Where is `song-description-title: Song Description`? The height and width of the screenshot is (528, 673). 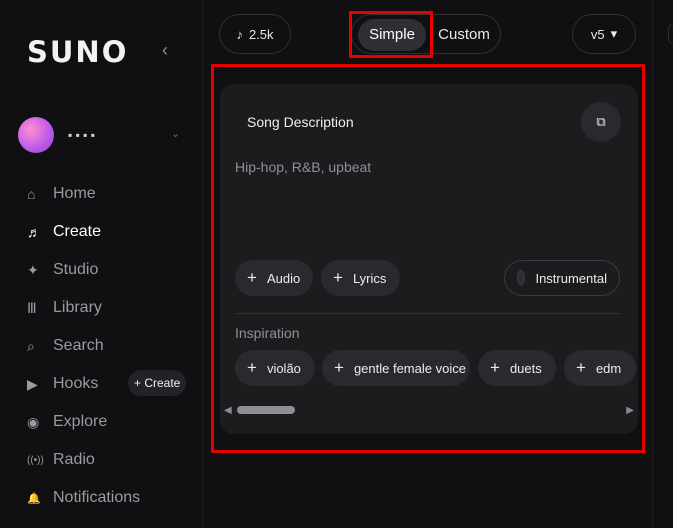 song-description-title: Song Description is located at coordinates (300, 122).